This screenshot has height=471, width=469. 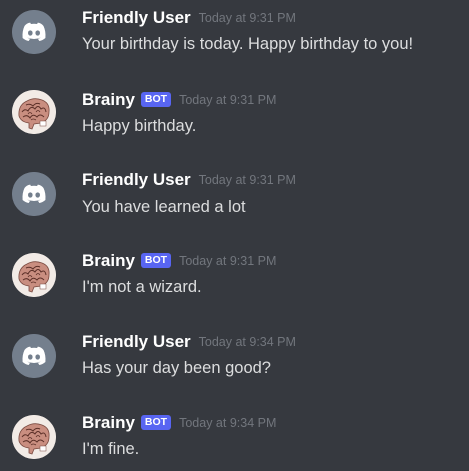 I want to click on message-header: Brainy BOT Today at 9:34 PM, so click(x=179, y=423).